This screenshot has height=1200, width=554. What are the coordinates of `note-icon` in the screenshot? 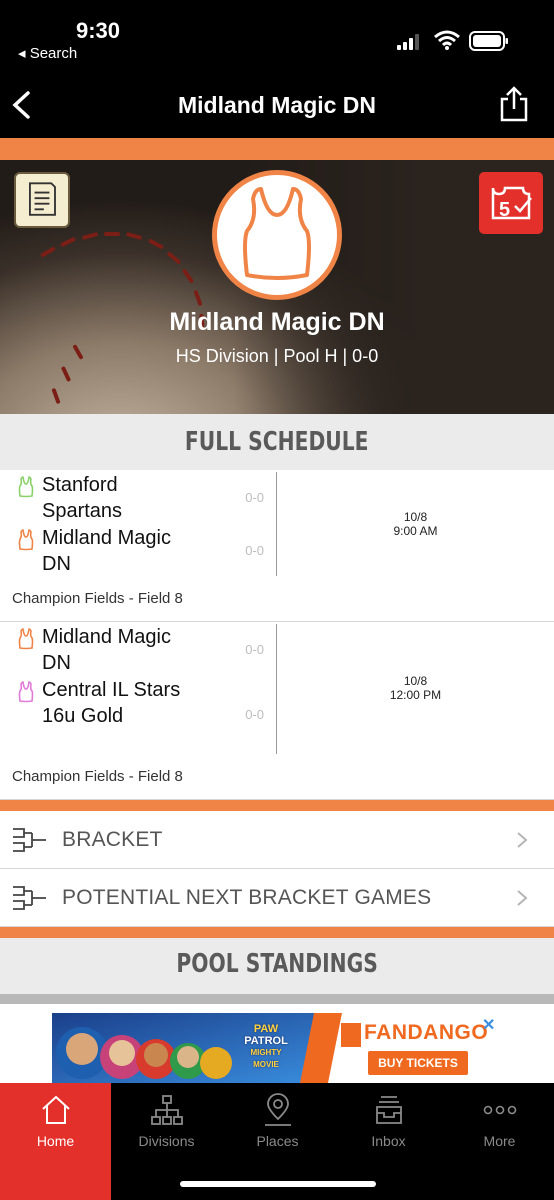 It's located at (42, 199).